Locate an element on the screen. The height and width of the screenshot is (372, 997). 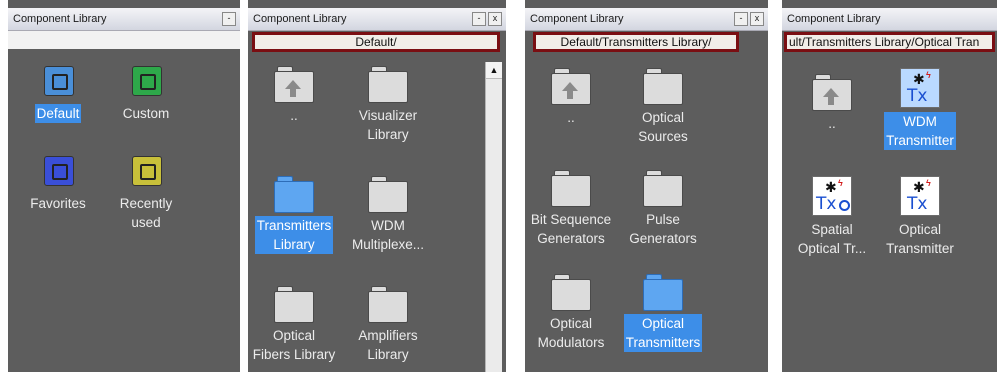
library-default: Default is located at coordinates (58, 91).